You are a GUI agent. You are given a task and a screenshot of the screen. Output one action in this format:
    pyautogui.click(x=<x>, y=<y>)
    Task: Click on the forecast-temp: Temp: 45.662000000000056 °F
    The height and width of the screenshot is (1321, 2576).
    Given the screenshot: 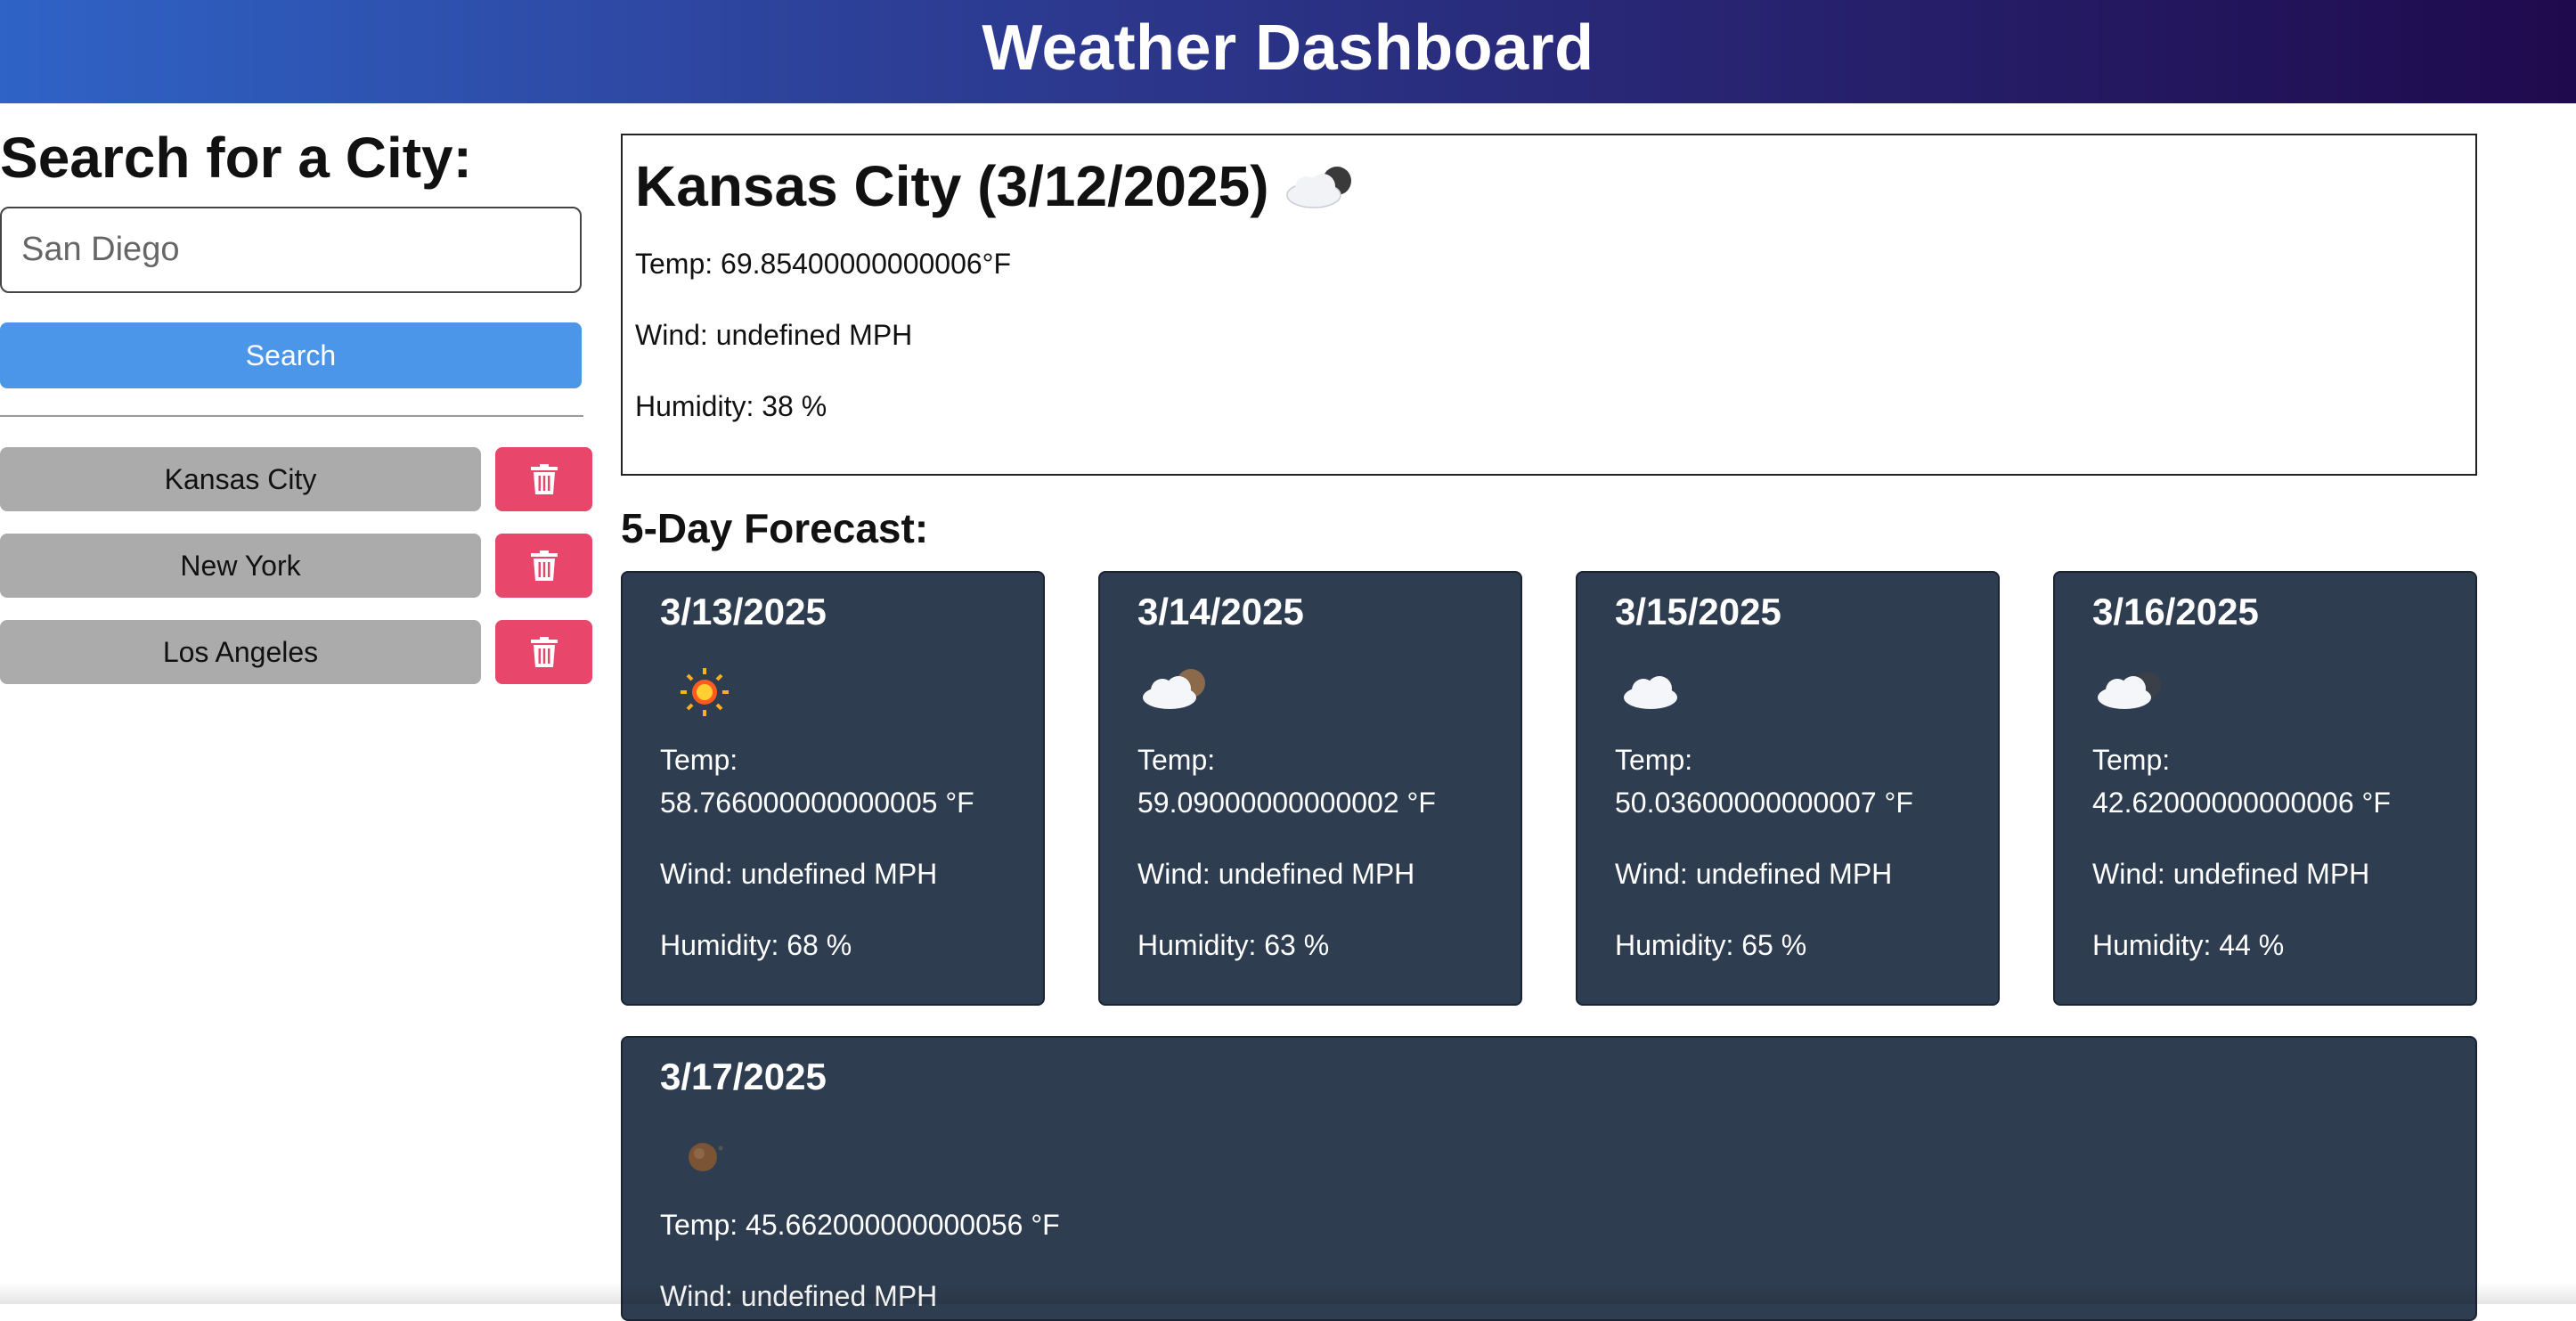 What is the action you would take?
    pyautogui.click(x=860, y=1225)
    